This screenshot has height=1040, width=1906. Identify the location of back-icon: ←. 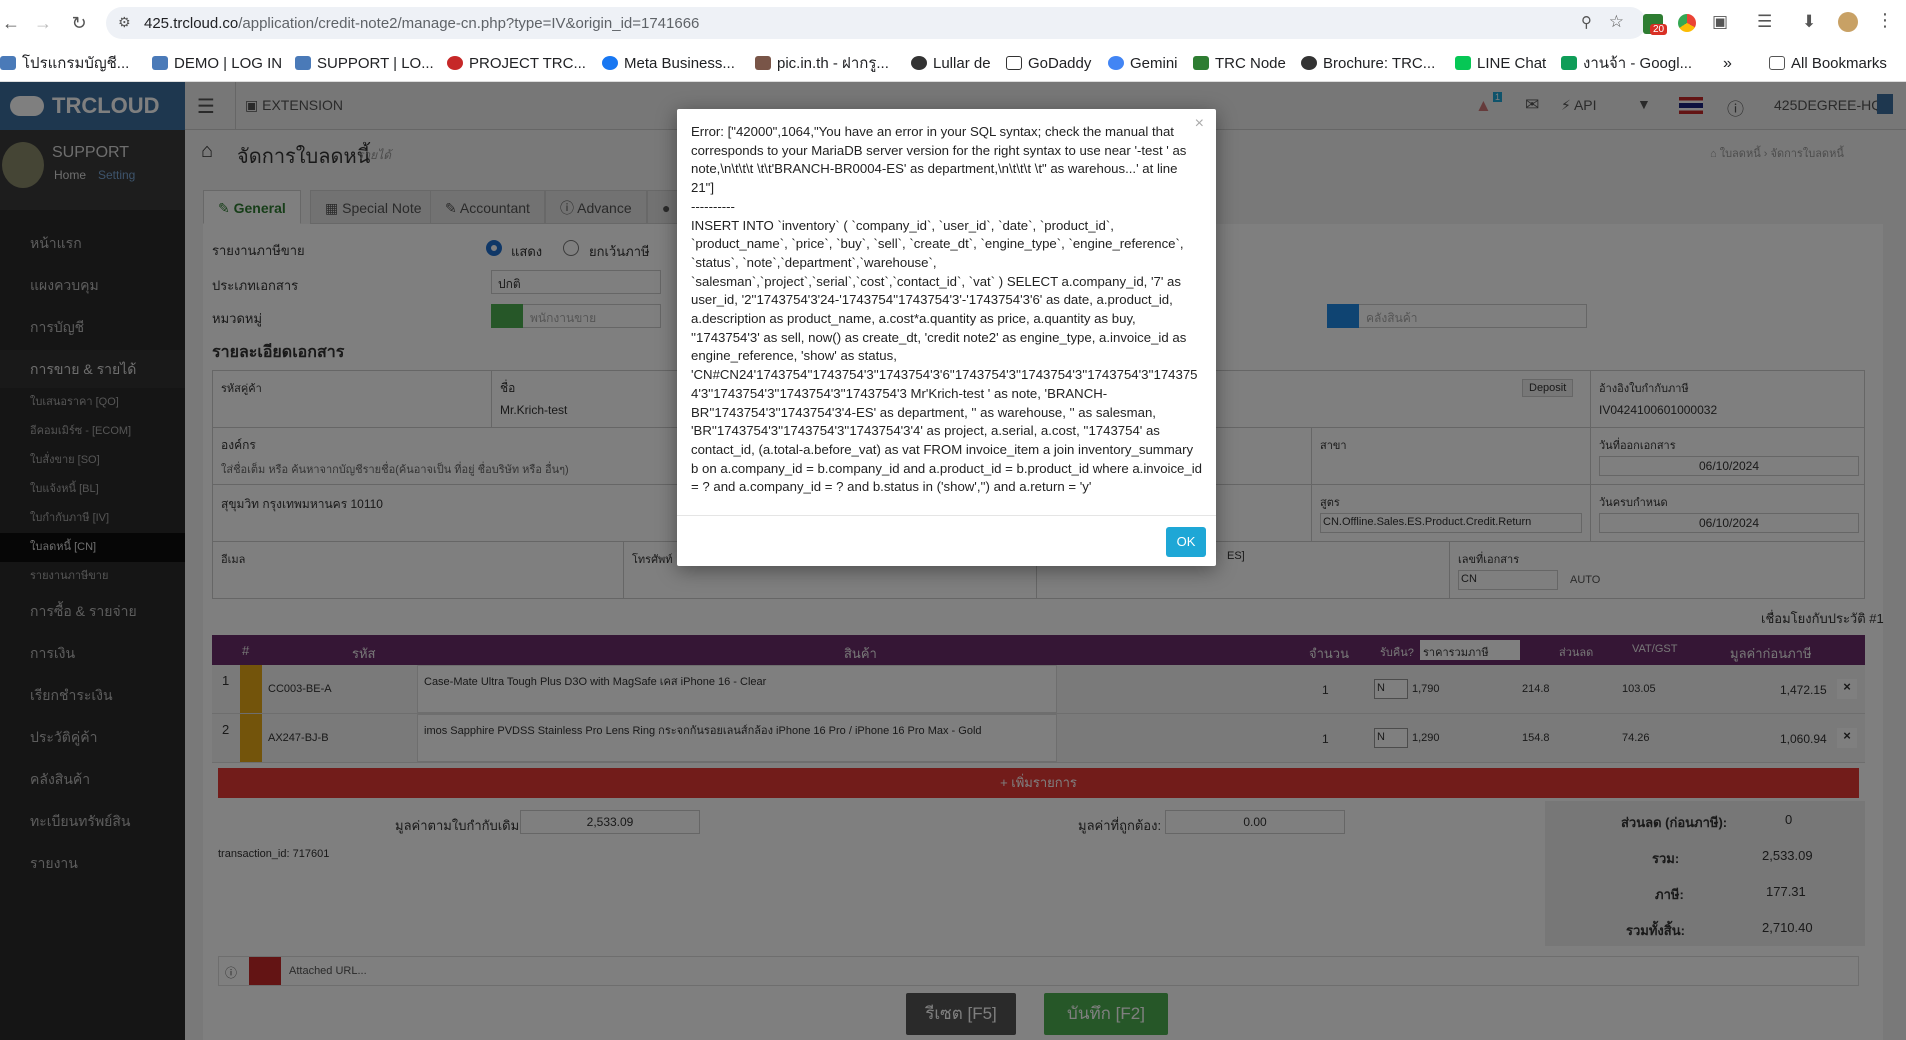
(11, 23).